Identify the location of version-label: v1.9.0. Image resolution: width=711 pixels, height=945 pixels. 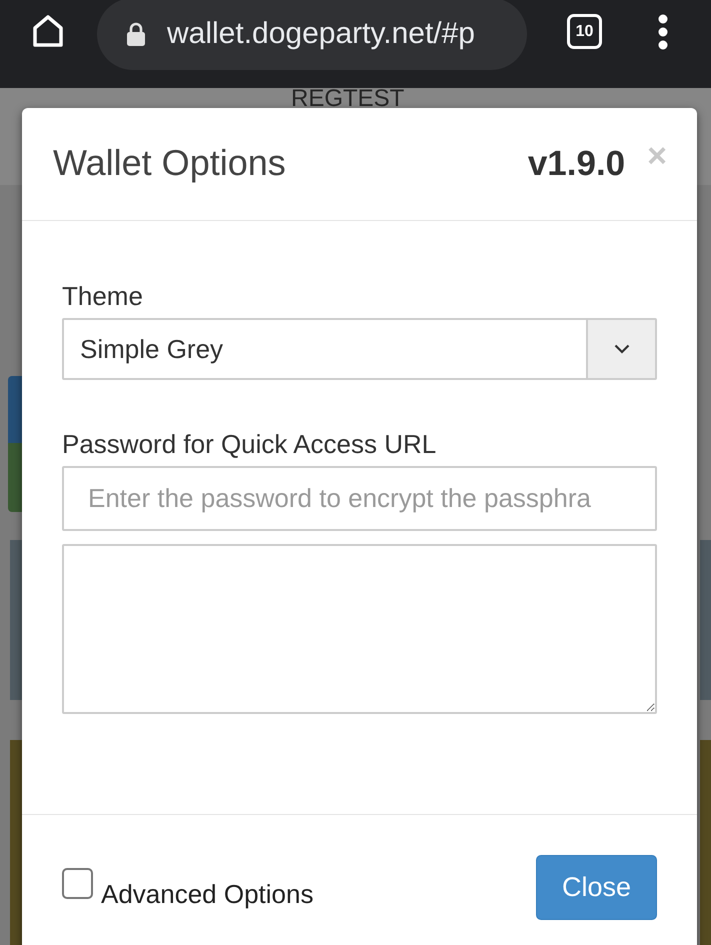
(577, 164).